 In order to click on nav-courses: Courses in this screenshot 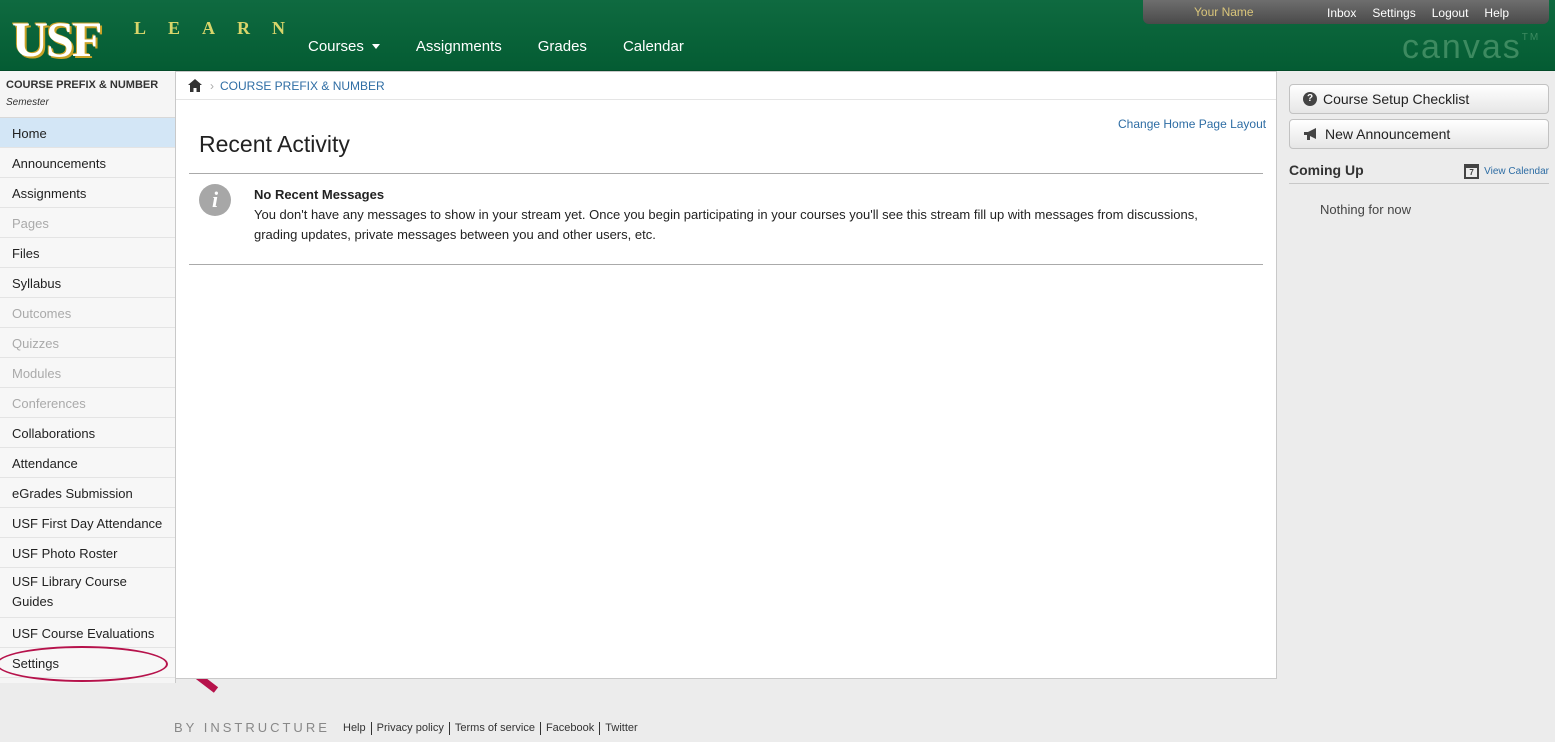, I will do `click(344, 46)`.